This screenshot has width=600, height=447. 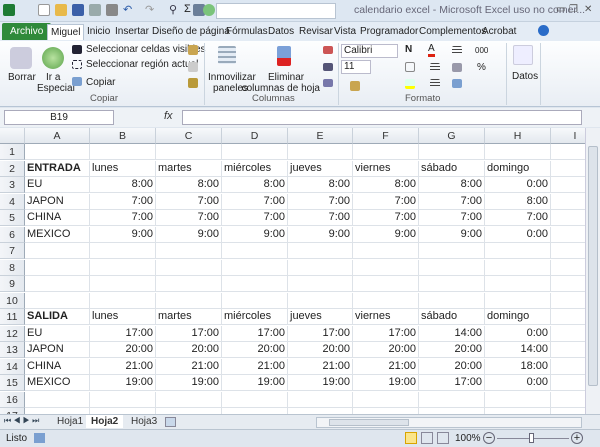 What do you see at coordinates (568, 350) in the screenshot?
I see `cell-i13` at bounding box center [568, 350].